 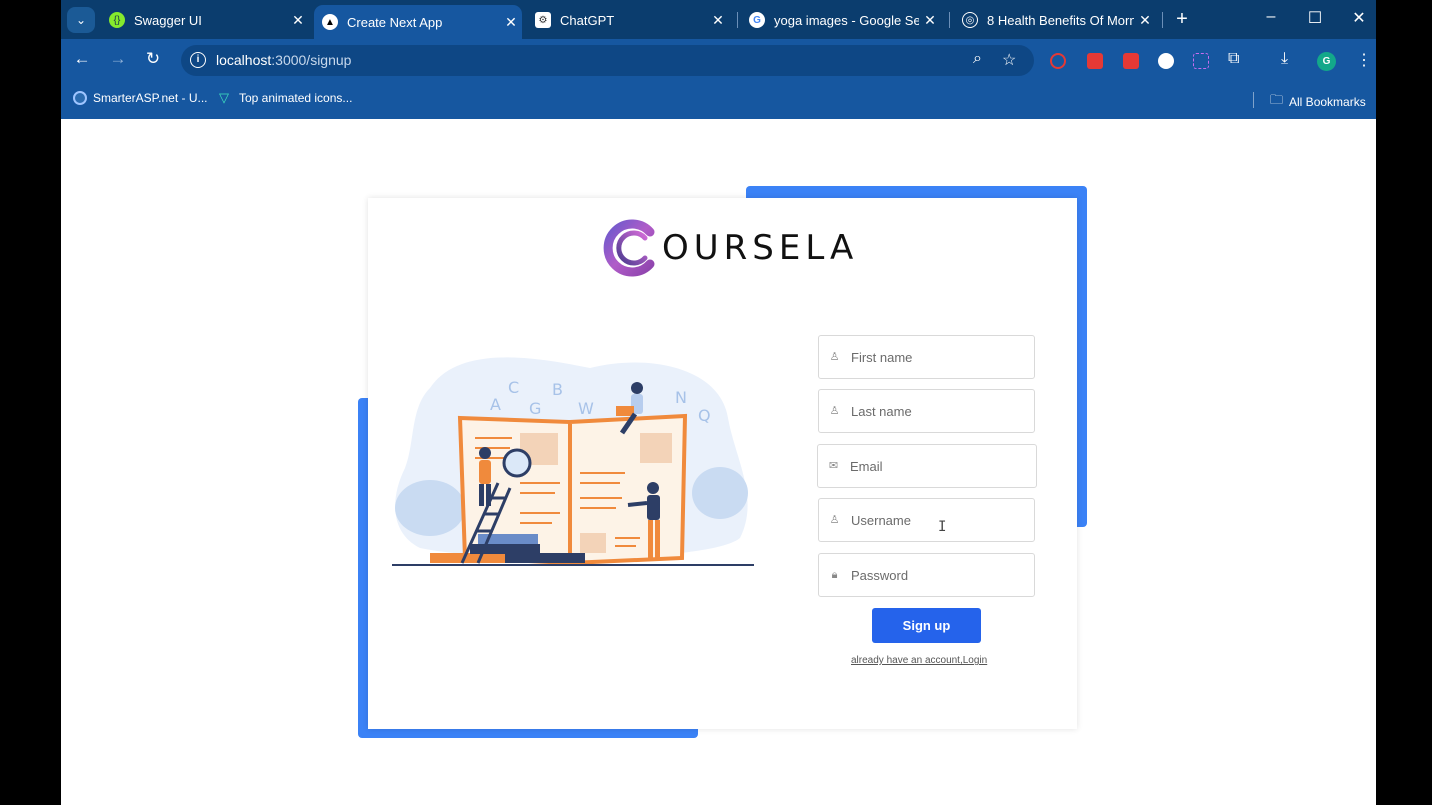 I want to click on mail-icon: ✉, so click(x=833, y=465).